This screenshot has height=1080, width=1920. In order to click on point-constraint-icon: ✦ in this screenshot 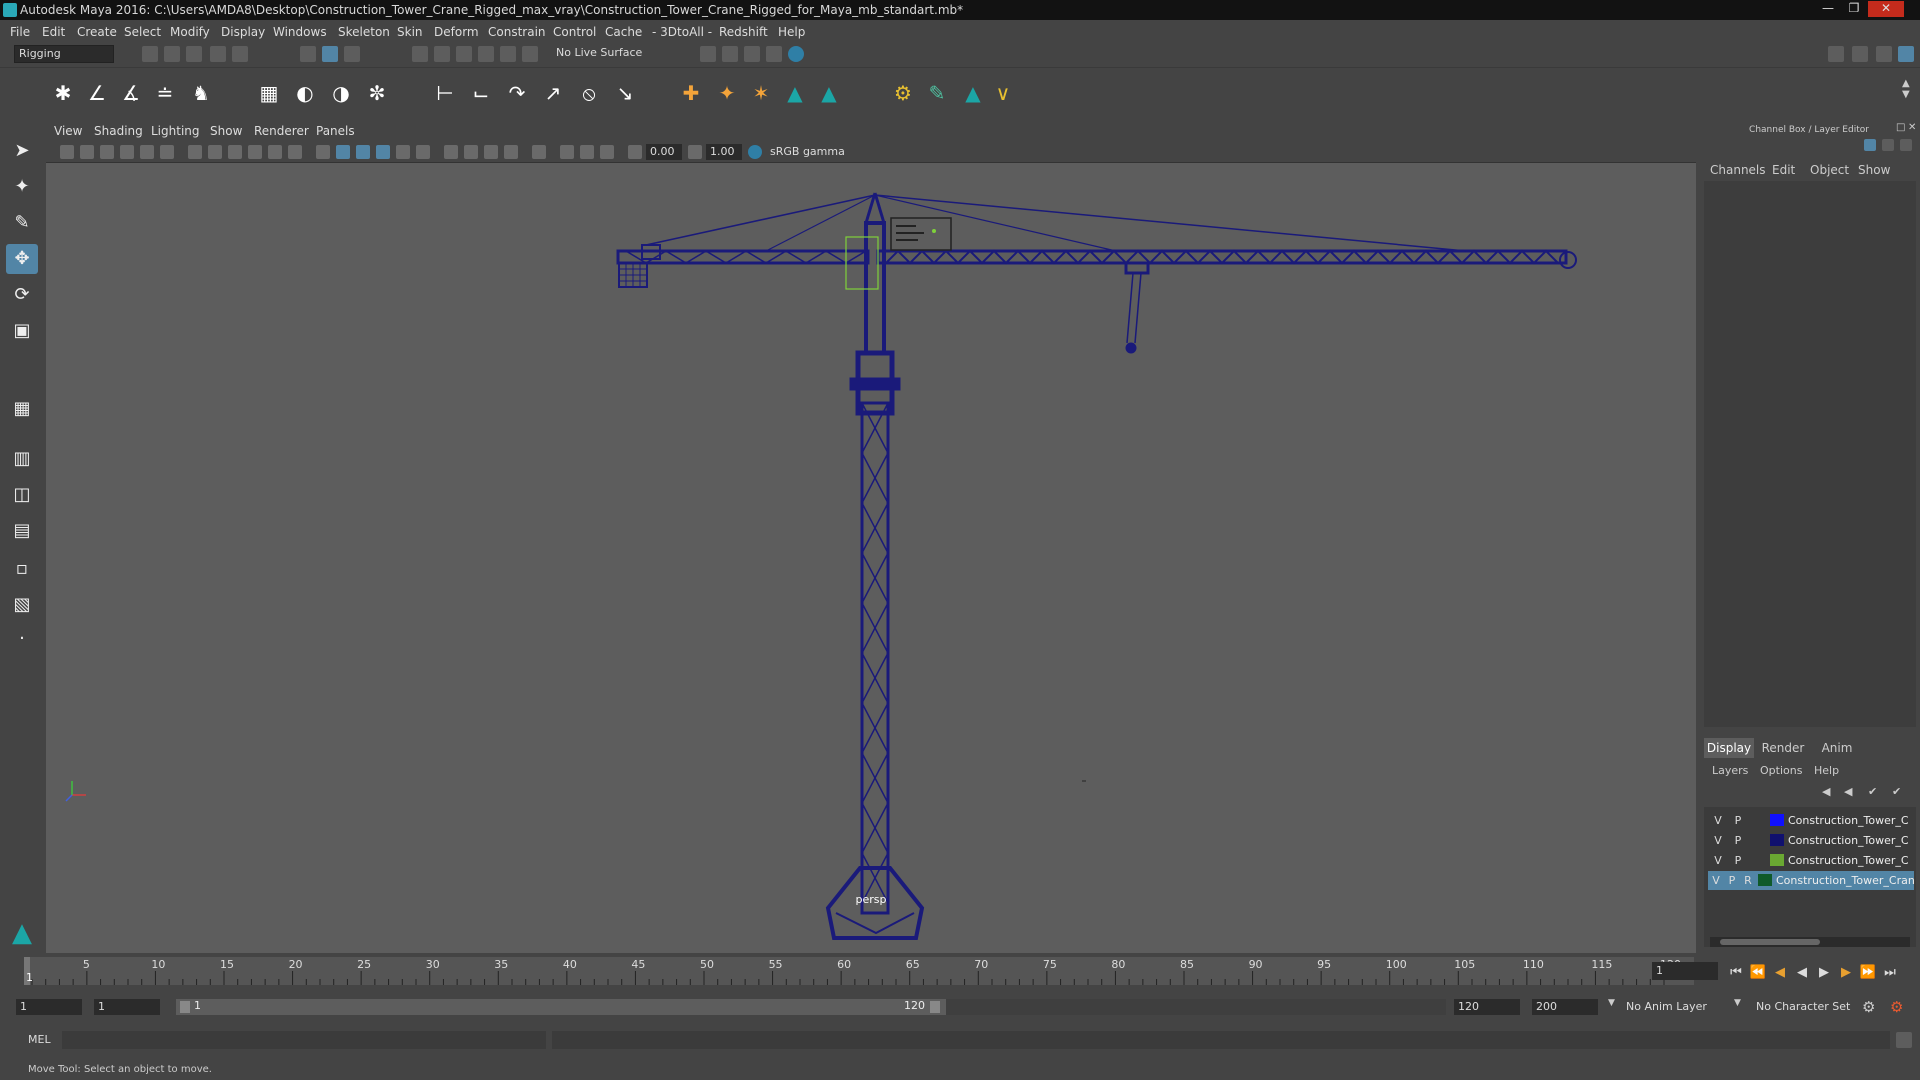, I will do `click(727, 93)`.